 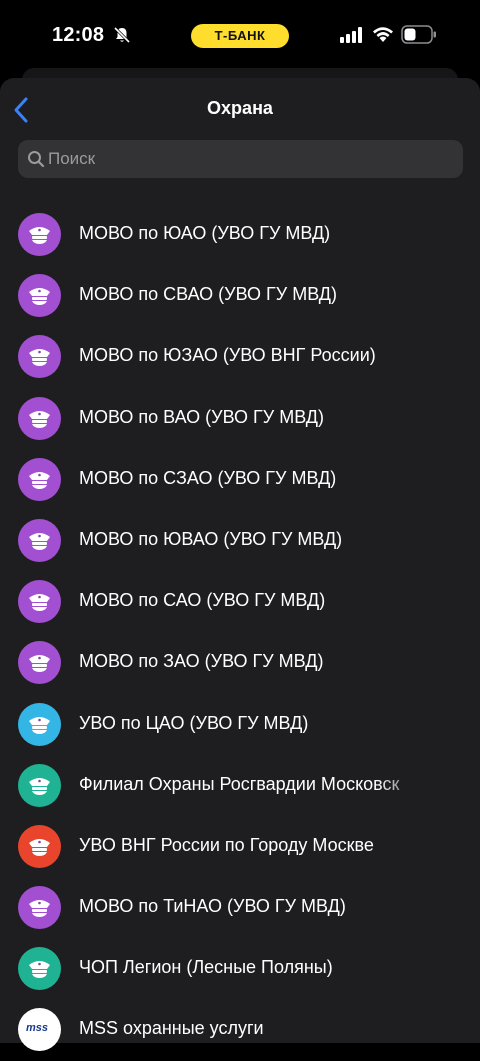 I want to click on status-time: 12:08, so click(x=78, y=35).